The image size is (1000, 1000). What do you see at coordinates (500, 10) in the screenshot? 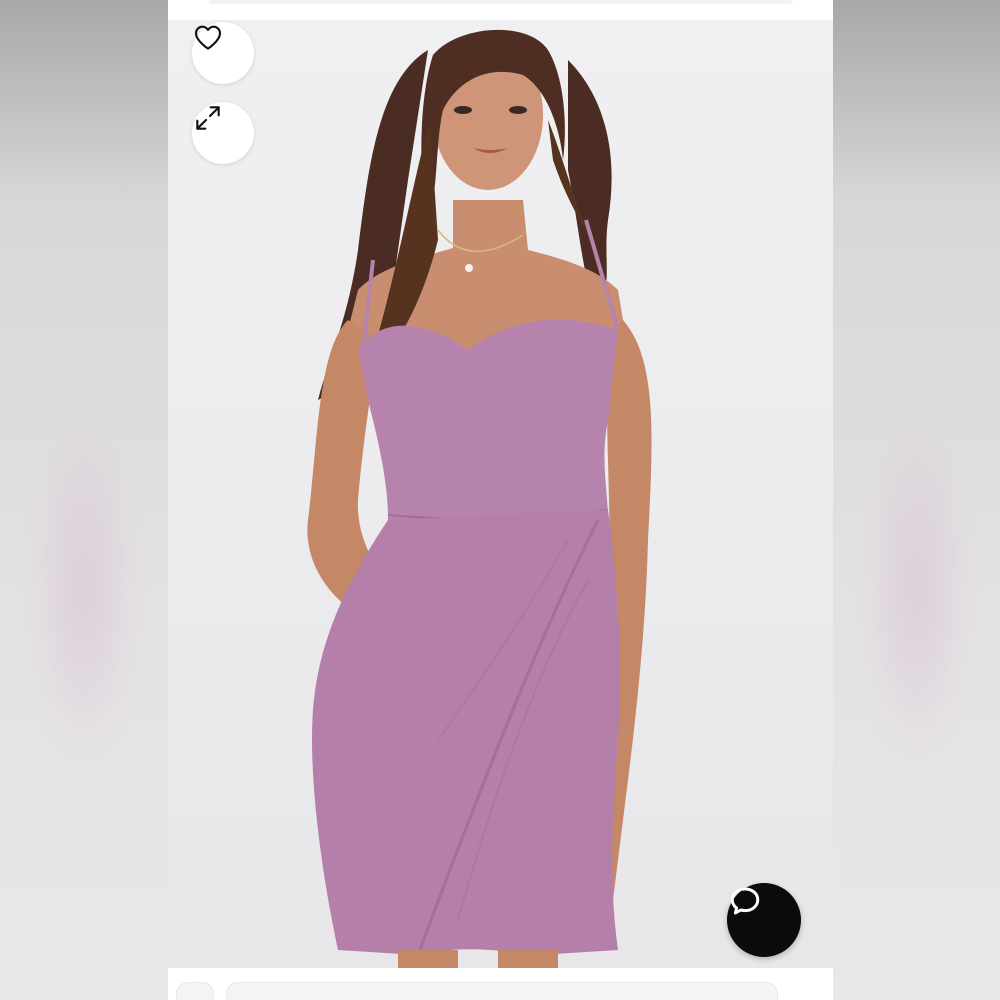
I see `top-edge` at bounding box center [500, 10].